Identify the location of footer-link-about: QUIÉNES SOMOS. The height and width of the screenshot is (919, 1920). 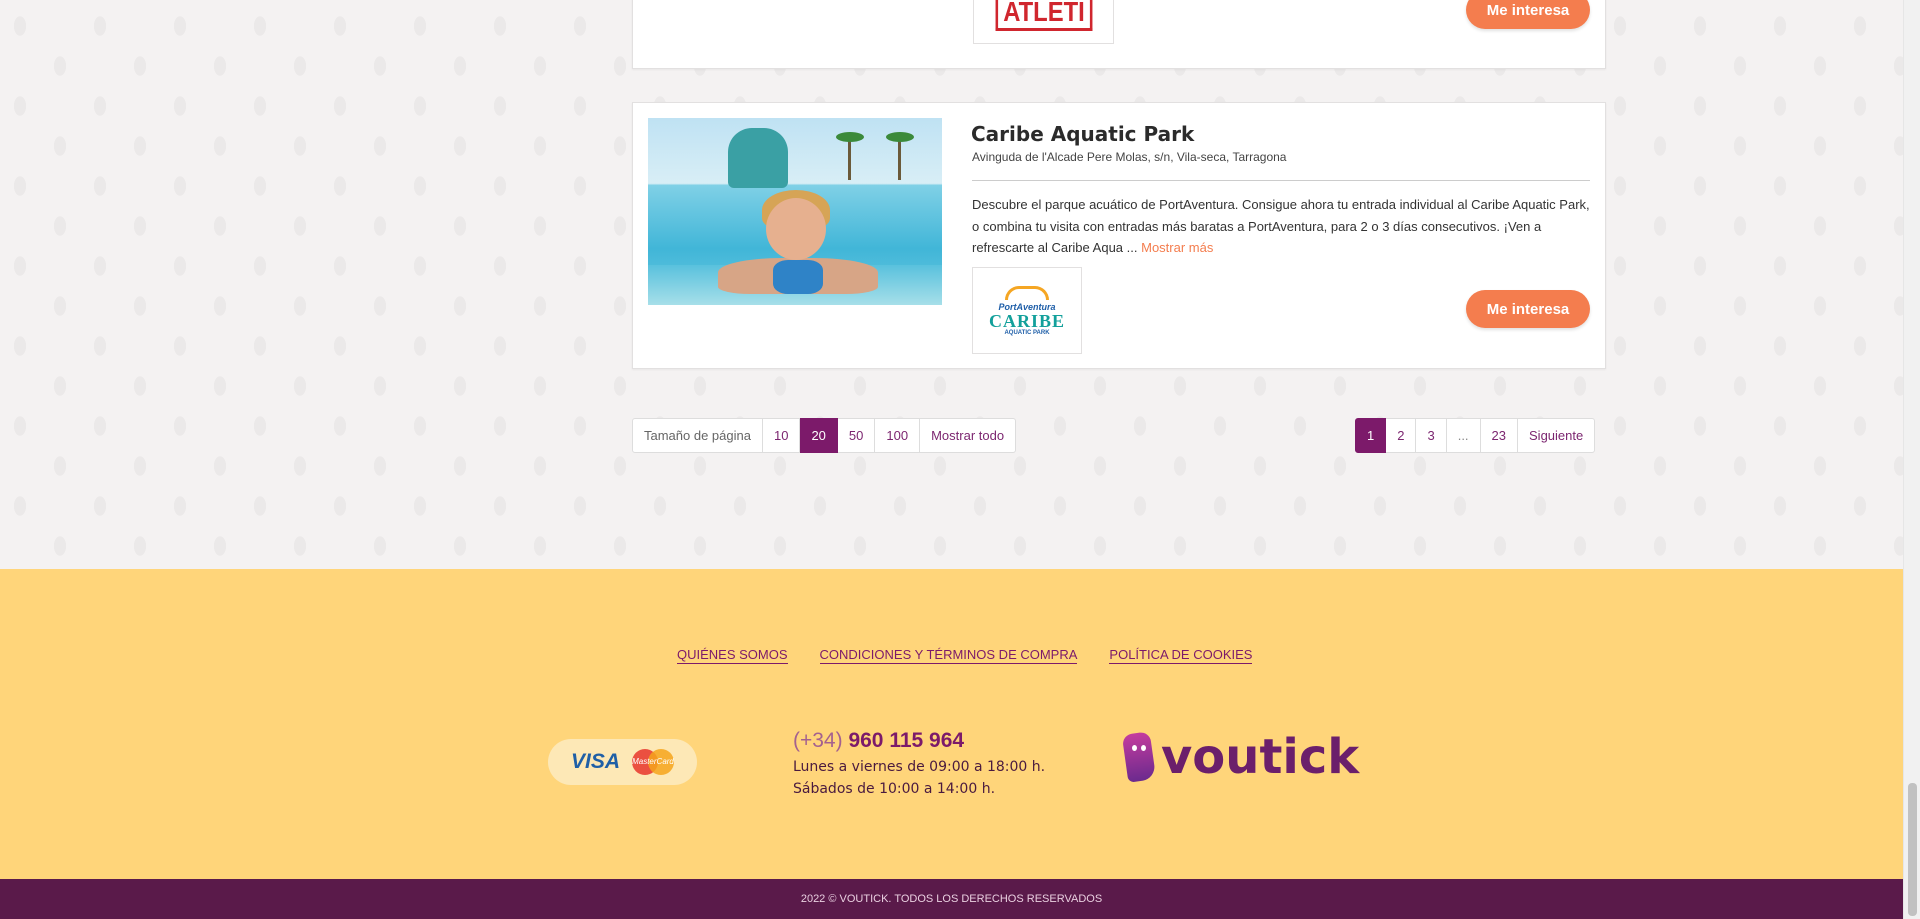
(732, 655).